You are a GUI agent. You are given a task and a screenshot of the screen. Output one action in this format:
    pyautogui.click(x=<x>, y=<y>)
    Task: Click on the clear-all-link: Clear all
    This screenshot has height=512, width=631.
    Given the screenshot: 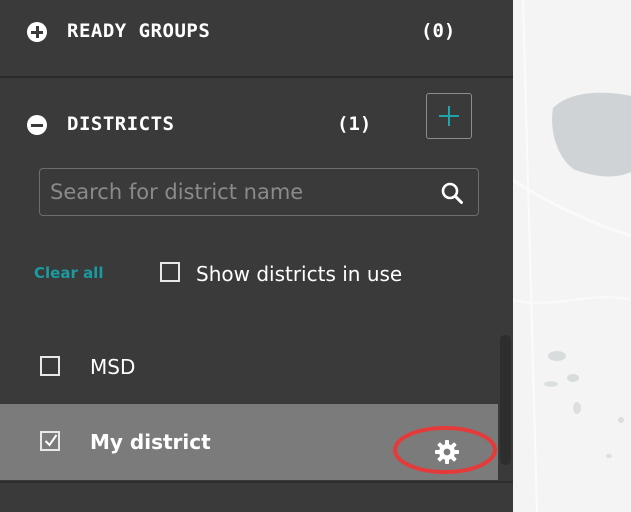 What is the action you would take?
    pyautogui.click(x=68, y=273)
    